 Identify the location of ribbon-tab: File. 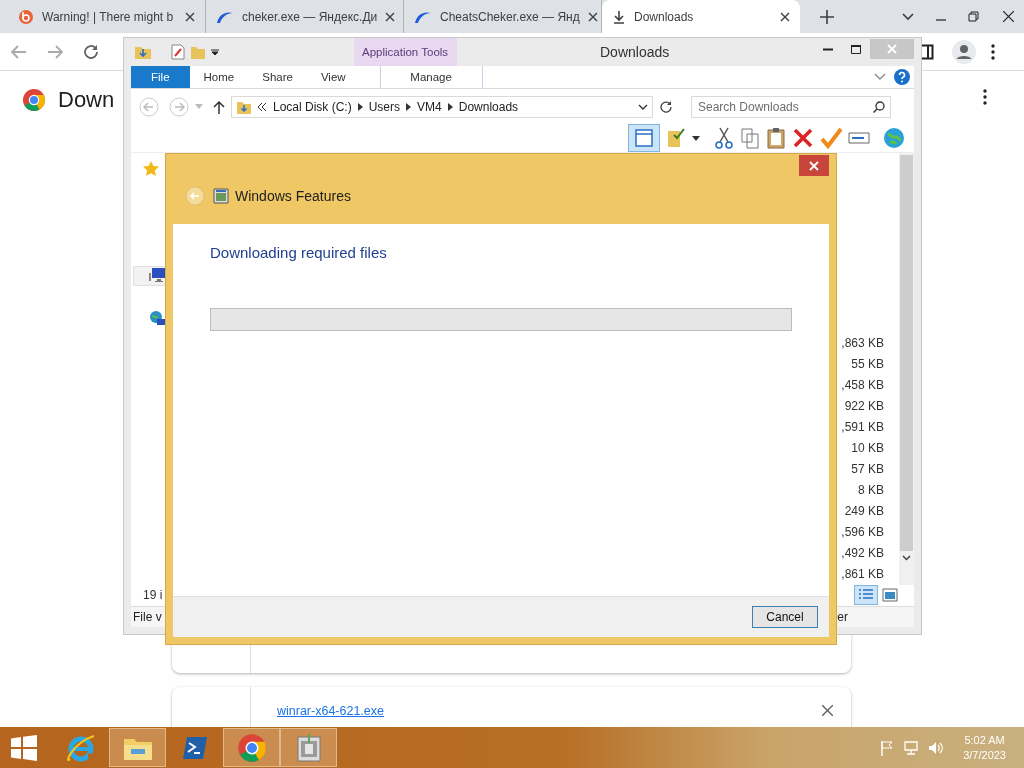
(160, 77).